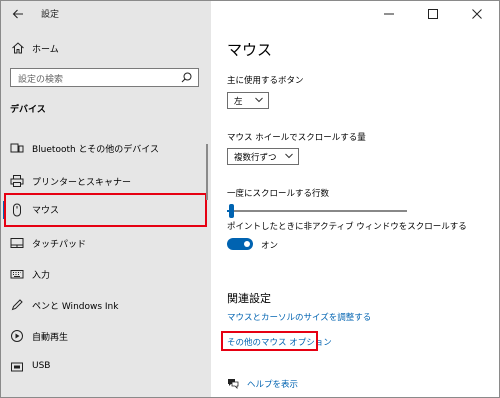  I want to click on wheel-scroll-dropdown: 複数行ずつ, so click(263, 156).